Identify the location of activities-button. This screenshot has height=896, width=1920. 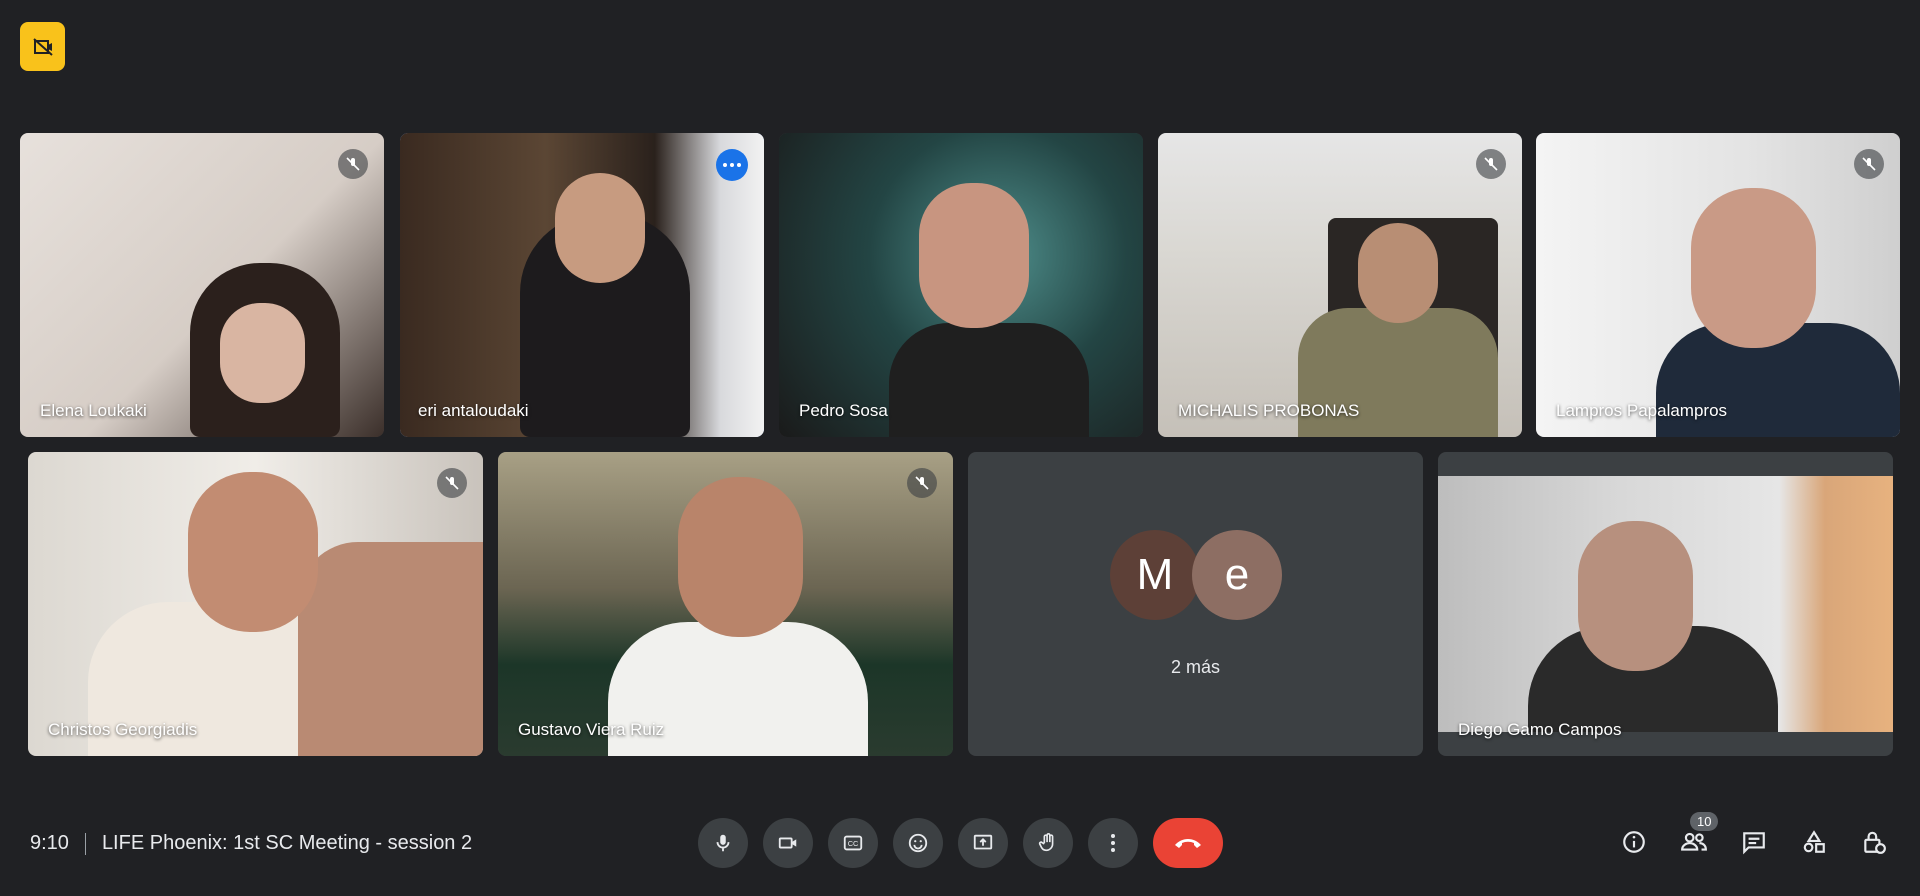
(1814, 842).